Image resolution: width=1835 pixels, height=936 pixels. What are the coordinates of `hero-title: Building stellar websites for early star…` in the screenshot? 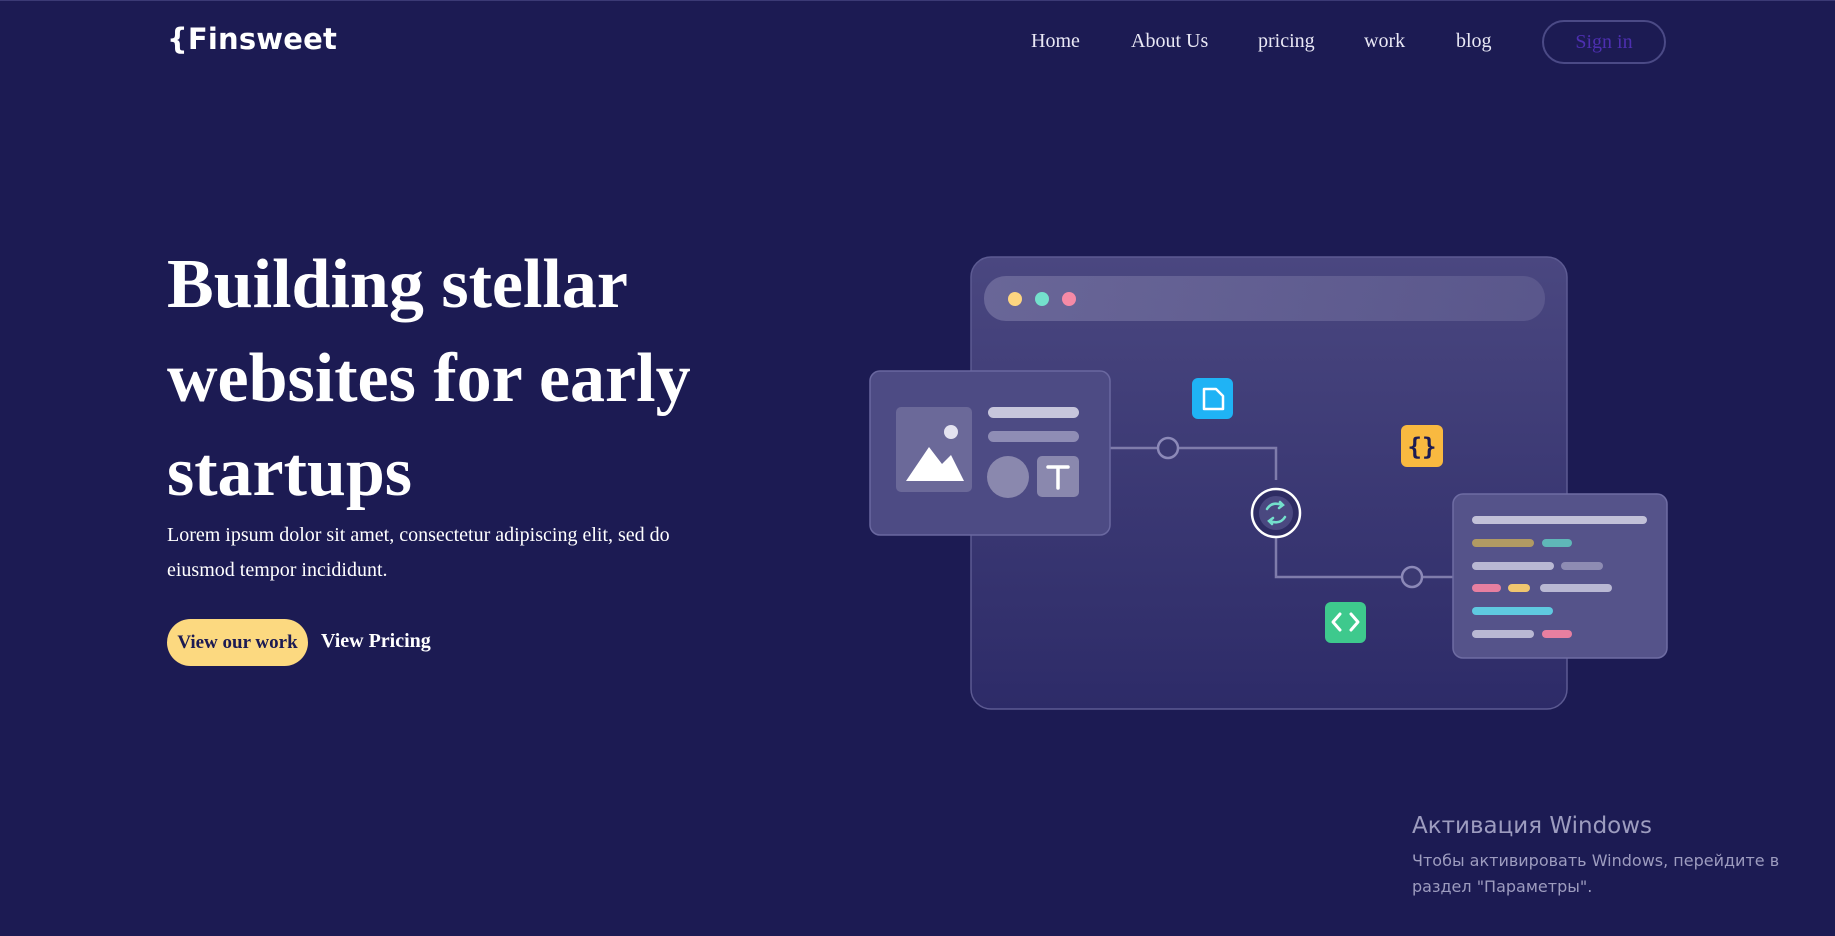 It's located at (429, 378).